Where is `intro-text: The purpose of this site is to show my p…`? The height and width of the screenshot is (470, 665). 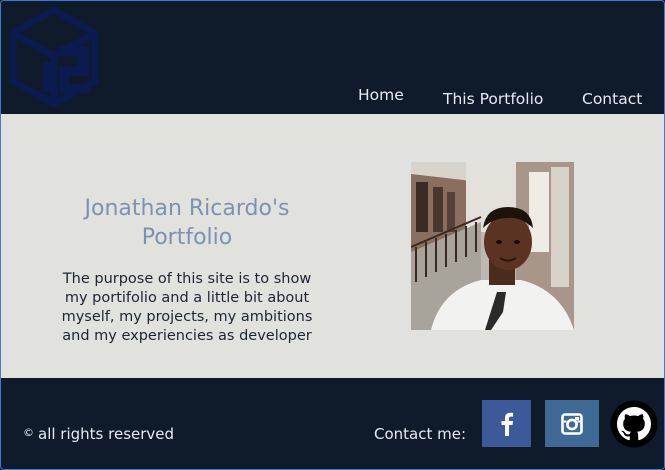 intro-text: The purpose of this site is to show my p… is located at coordinates (187, 307).